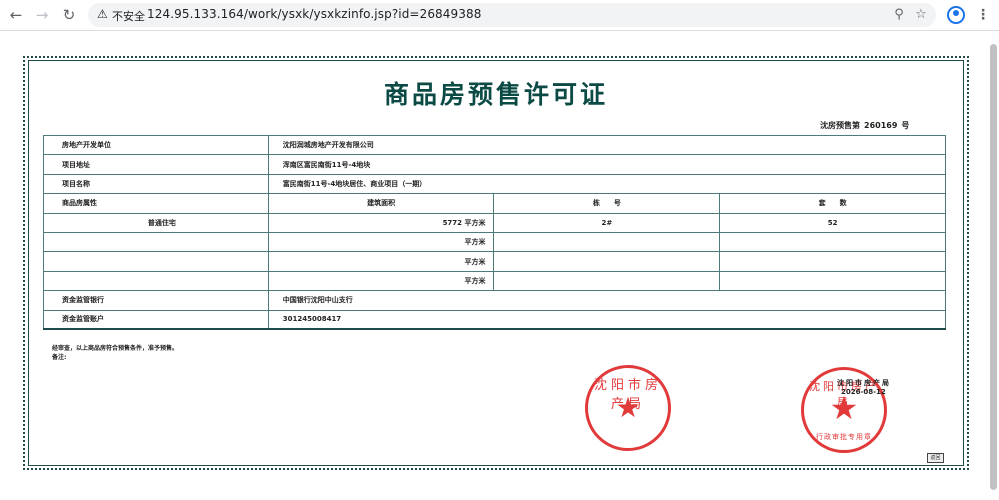 This screenshot has height=500, width=999. Describe the element at coordinates (156, 222) in the screenshot. I see `nature-value: 普通住宅` at that location.